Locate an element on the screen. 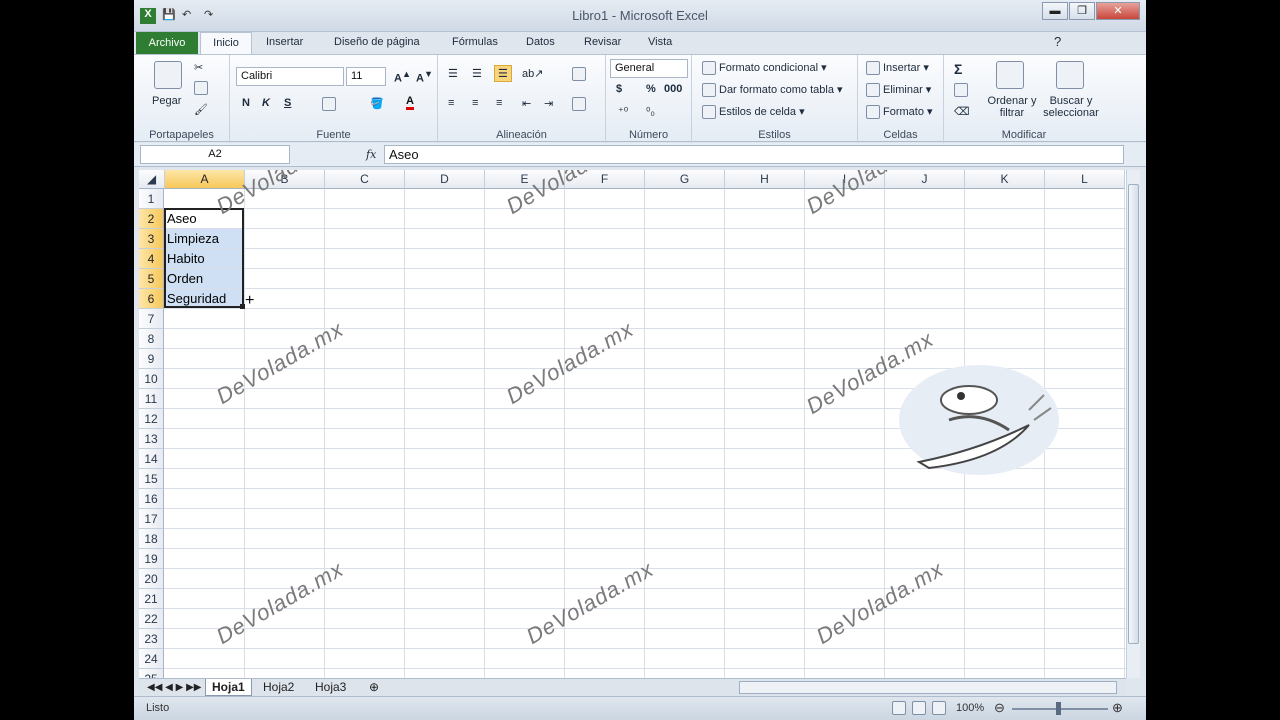 The image size is (1280, 720). zoom-level: 100% is located at coordinates (970, 708).